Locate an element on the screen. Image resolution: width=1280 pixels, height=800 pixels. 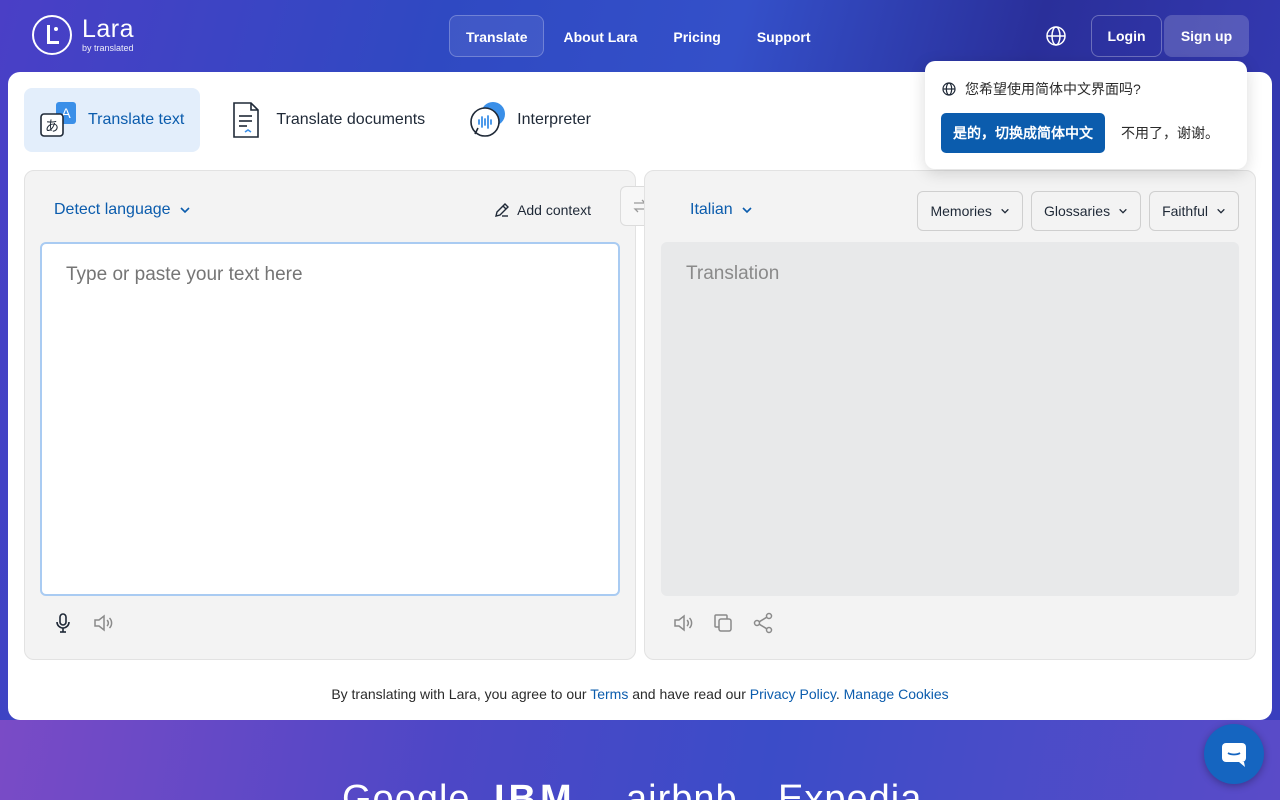
add-context-button: Add context is located at coordinates (542, 210).